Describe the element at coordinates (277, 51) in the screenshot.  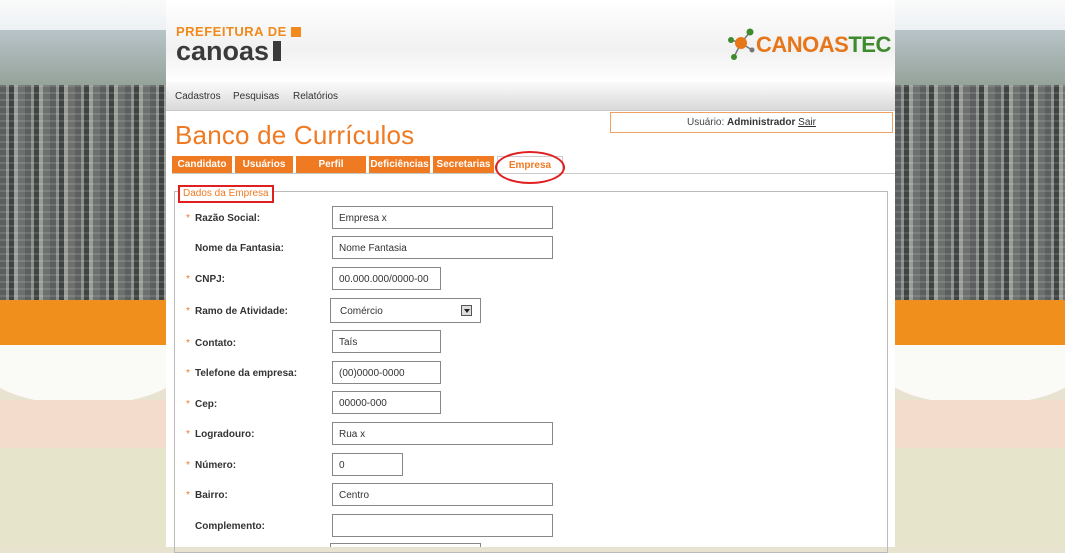
I see `logo-bar-icon` at that location.